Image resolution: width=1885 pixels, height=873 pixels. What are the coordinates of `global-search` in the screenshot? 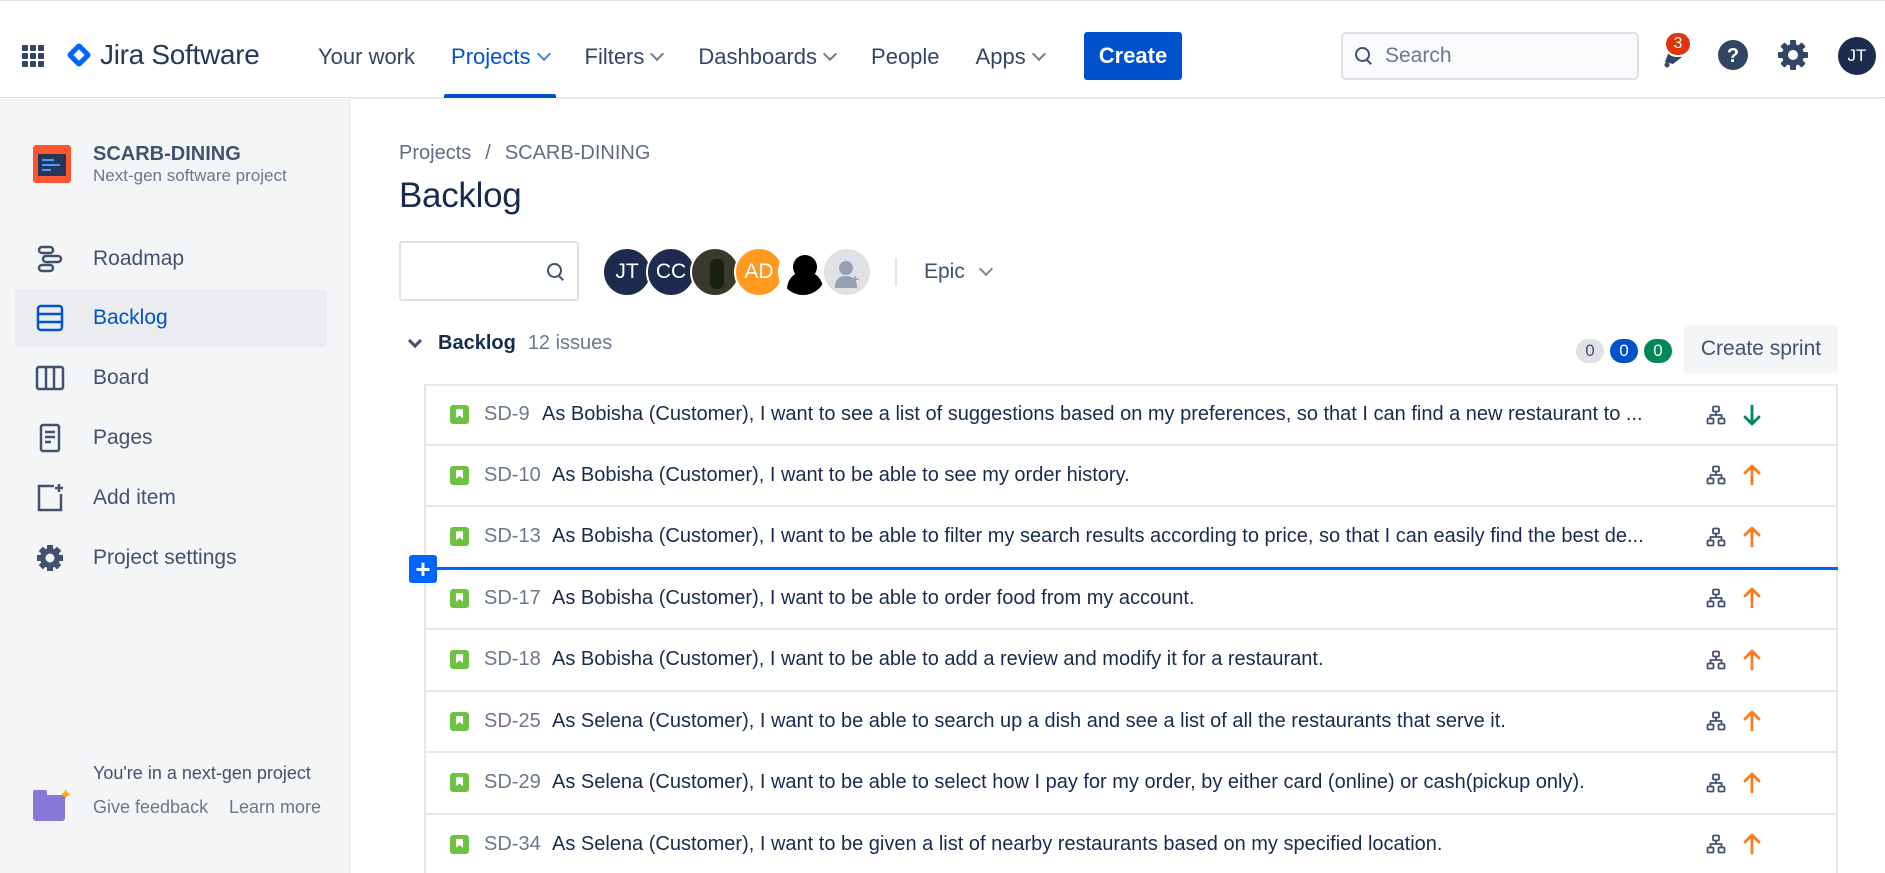 It's located at (1490, 56).